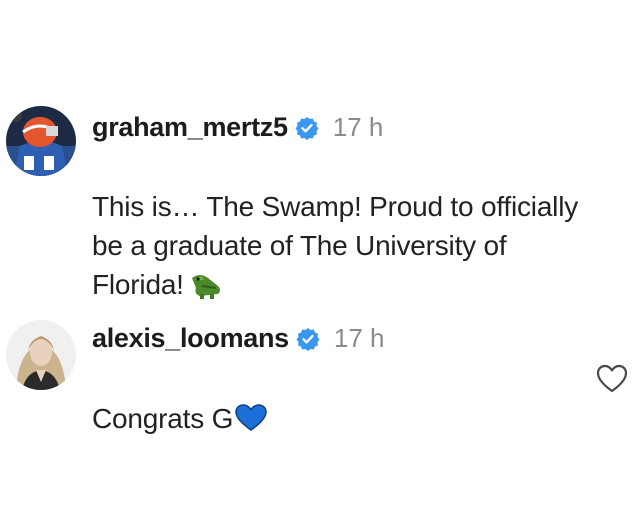 The height and width of the screenshot is (512, 640). Describe the element at coordinates (190, 127) in the screenshot. I see `username: graham_mertz5` at that location.